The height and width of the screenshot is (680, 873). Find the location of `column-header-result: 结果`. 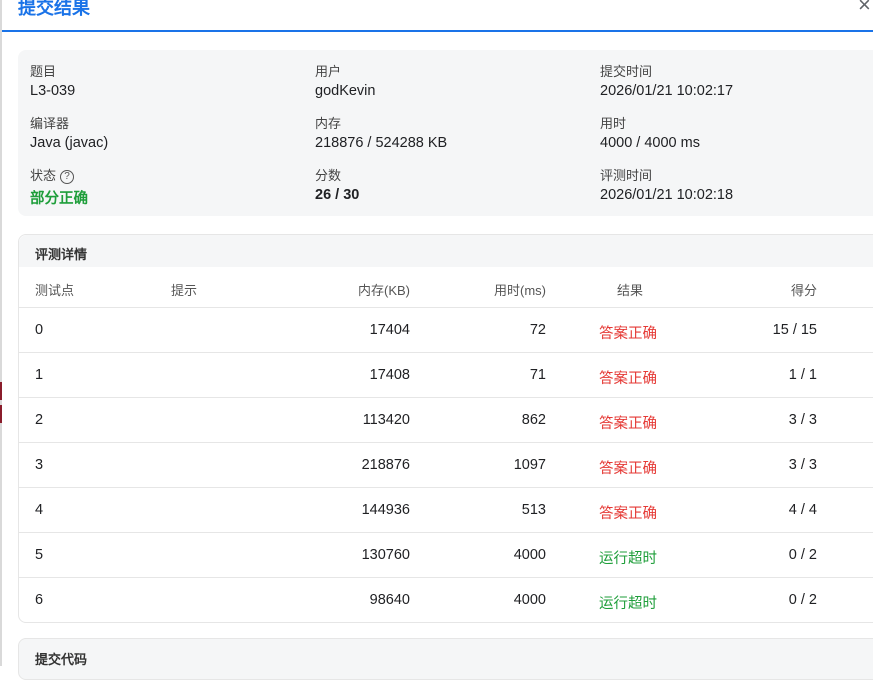

column-header-result: 结果 is located at coordinates (630, 290).